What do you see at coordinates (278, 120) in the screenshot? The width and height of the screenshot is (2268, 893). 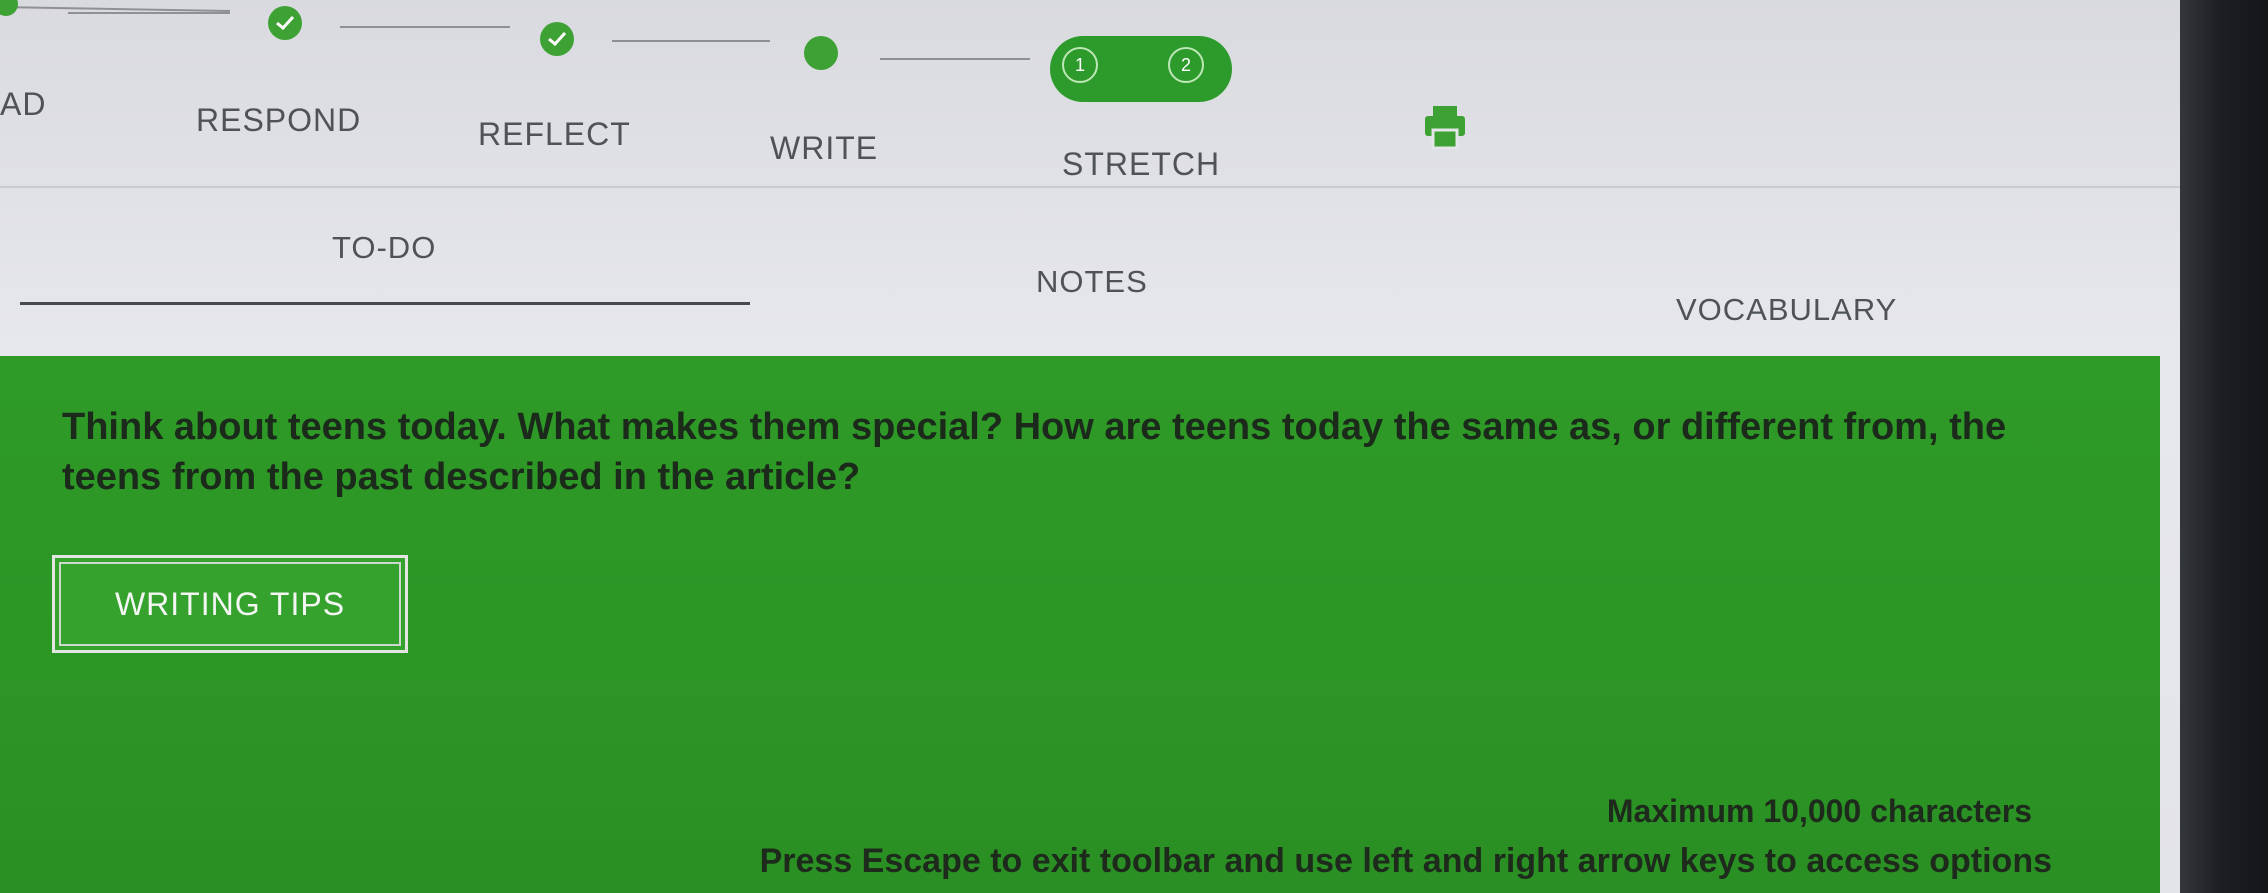 I see `nav-item-respond: RESPOND` at bounding box center [278, 120].